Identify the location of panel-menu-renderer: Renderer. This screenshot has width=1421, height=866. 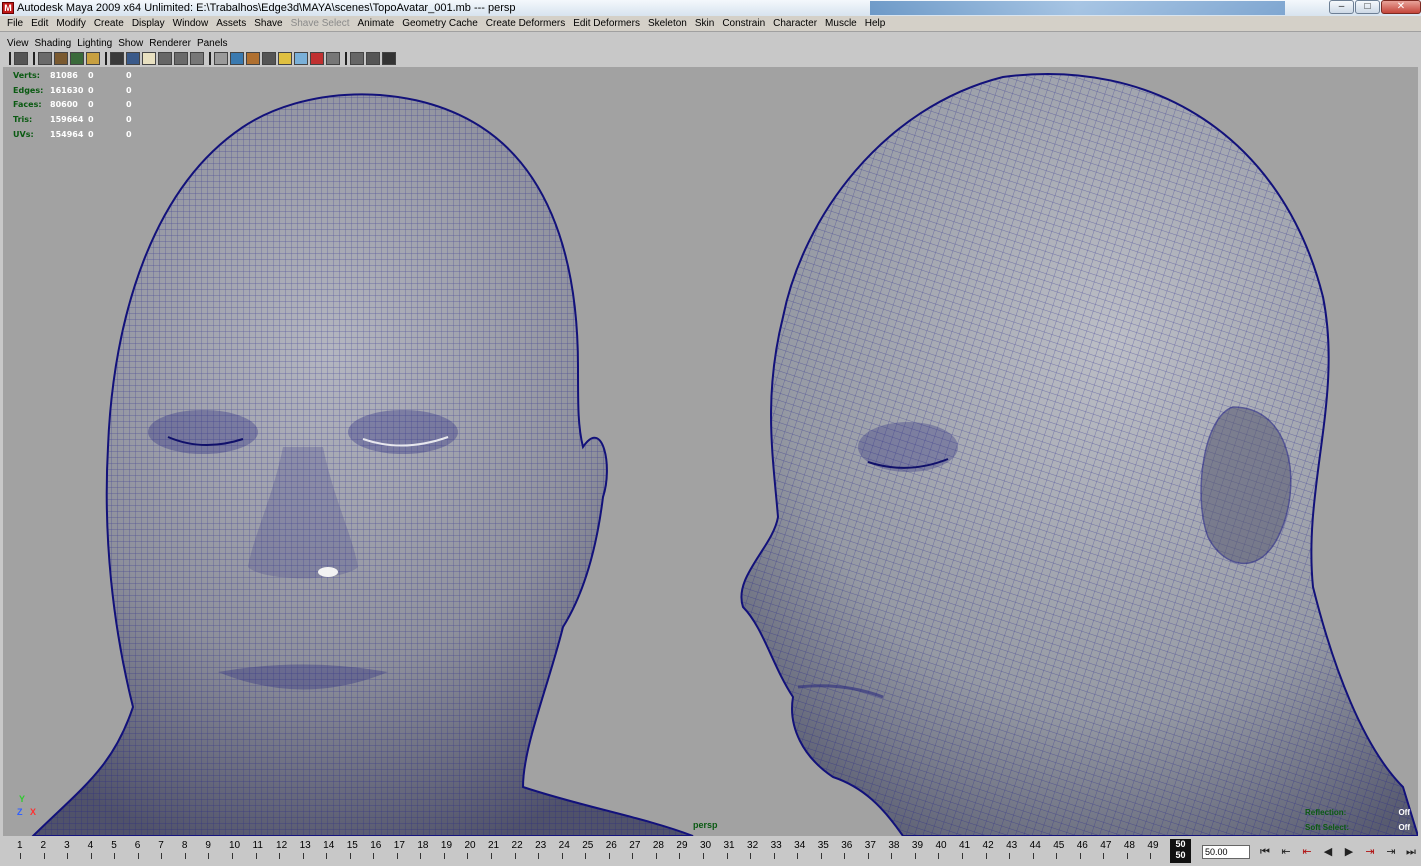
(170, 43).